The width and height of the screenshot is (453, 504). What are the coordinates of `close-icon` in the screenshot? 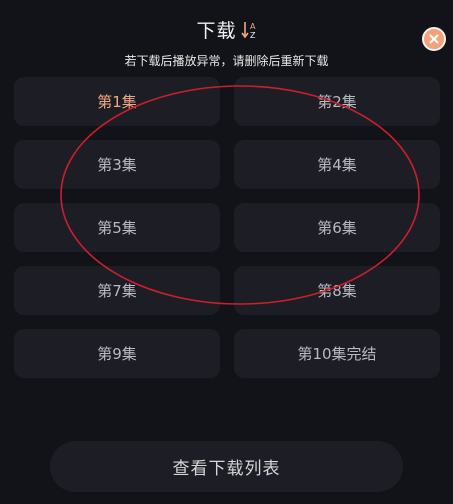 It's located at (434, 39).